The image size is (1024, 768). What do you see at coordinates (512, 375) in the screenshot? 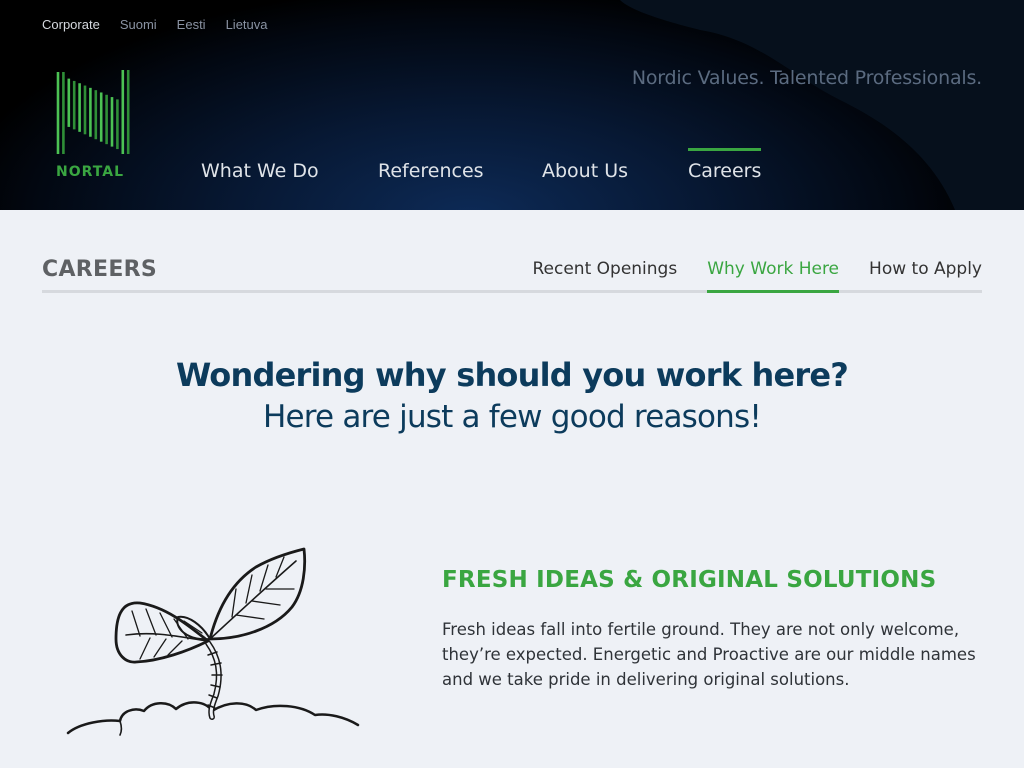
I see `hero-title: Wondering why should you work here?` at bounding box center [512, 375].